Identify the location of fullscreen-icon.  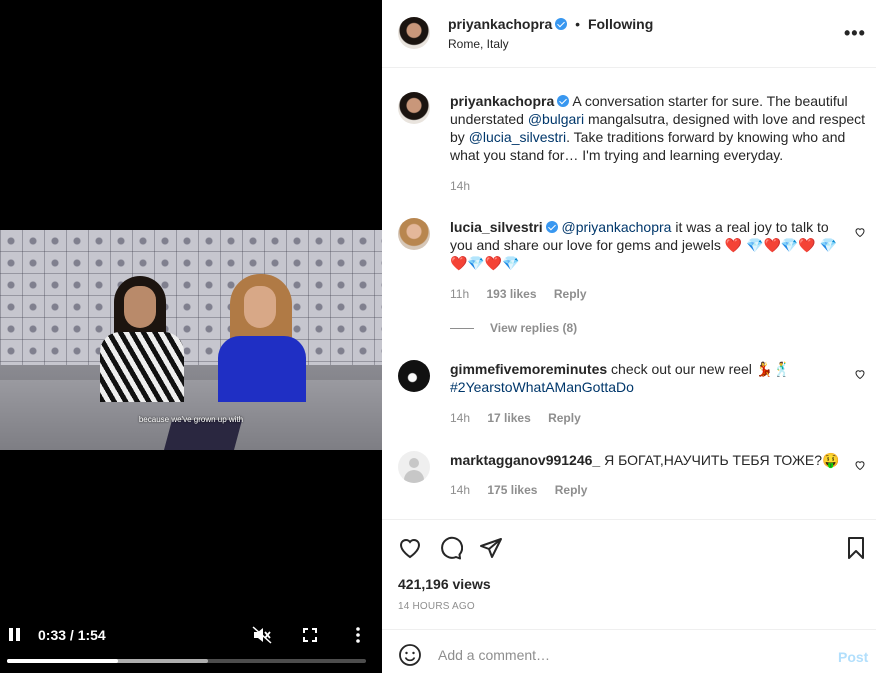
(310, 635).